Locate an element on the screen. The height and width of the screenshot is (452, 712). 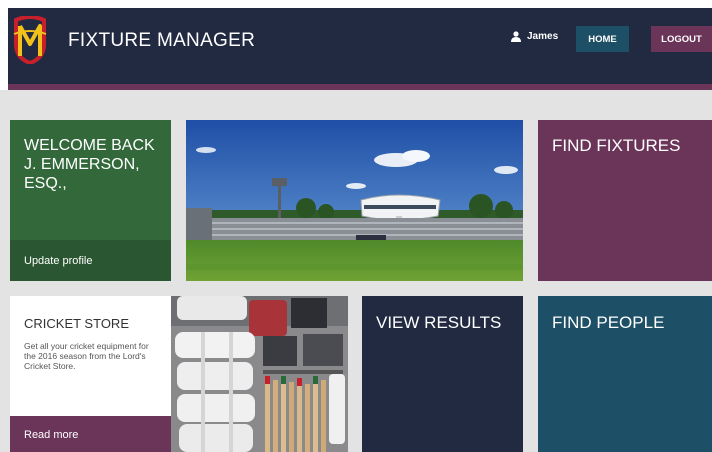
find-people-tile: FIND PEOPLE is located at coordinates (625, 374).